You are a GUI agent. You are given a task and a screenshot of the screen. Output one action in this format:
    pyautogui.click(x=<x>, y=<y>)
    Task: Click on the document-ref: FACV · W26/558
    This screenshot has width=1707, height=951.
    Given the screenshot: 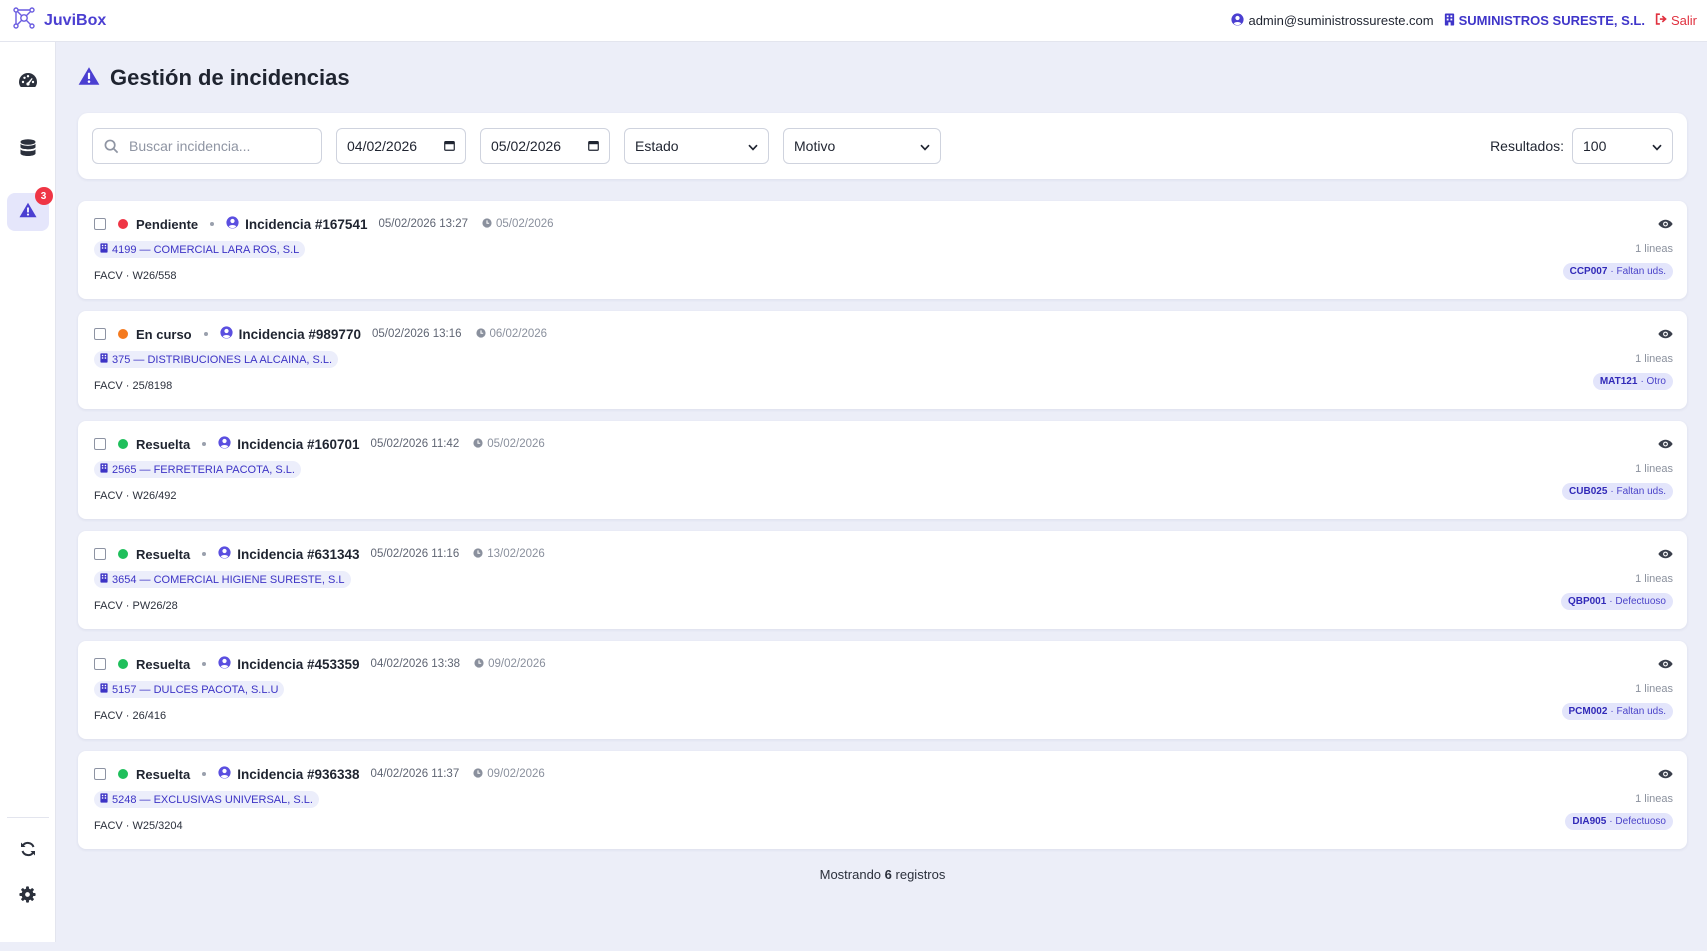 What is the action you would take?
    pyautogui.click(x=135, y=276)
    